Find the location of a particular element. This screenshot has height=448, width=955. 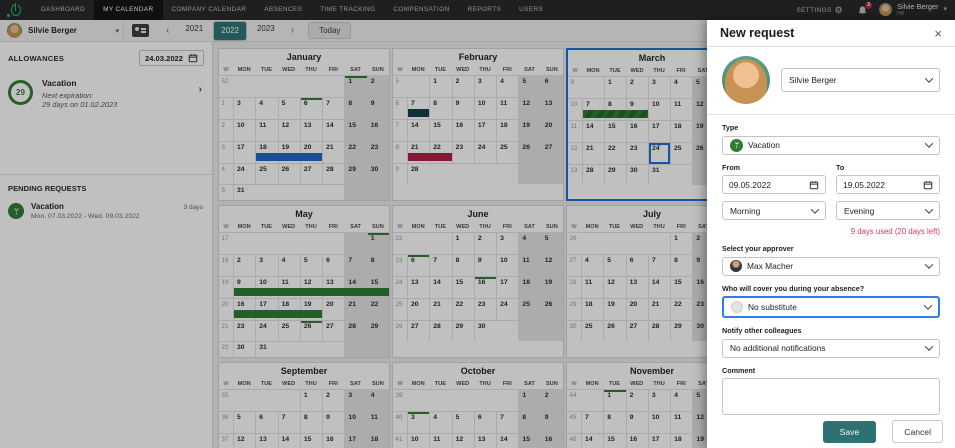

from-time-value: Morning is located at coordinates (745, 210).